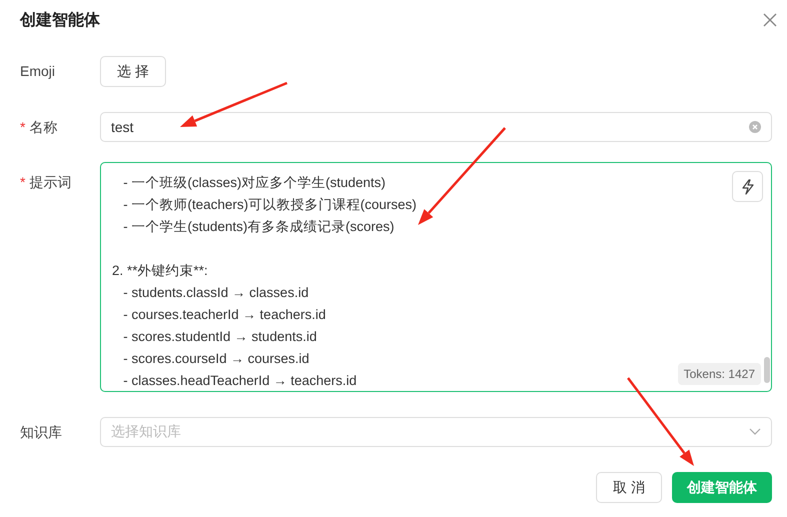  I want to click on token-count: Tokens: 1427, so click(719, 374).